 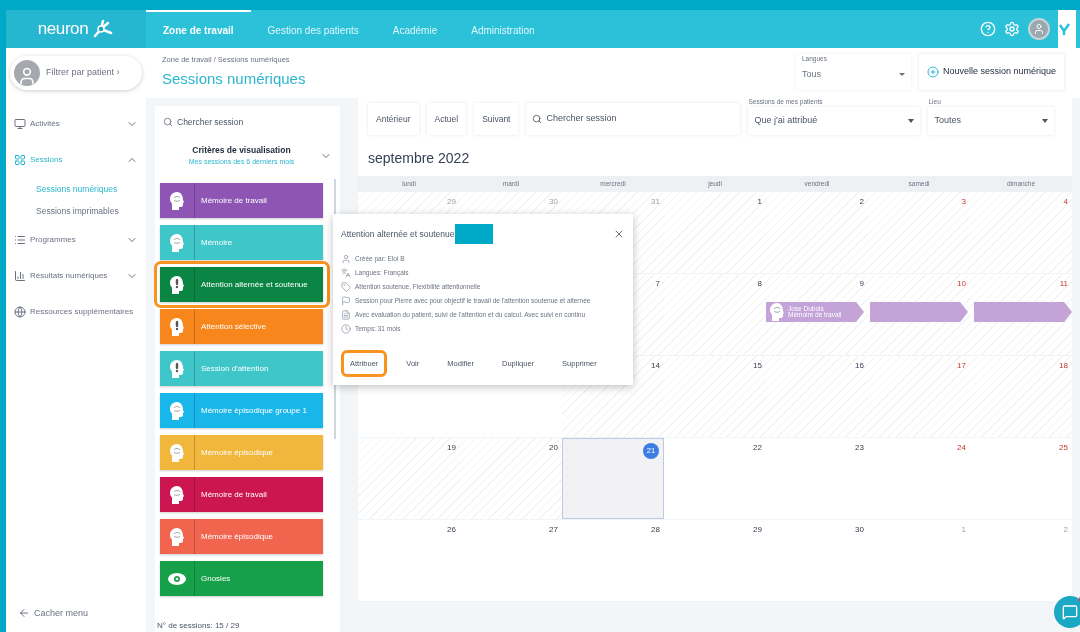 What do you see at coordinates (919, 396) in the screenshot?
I see `calendar-day-cell: 17` at bounding box center [919, 396].